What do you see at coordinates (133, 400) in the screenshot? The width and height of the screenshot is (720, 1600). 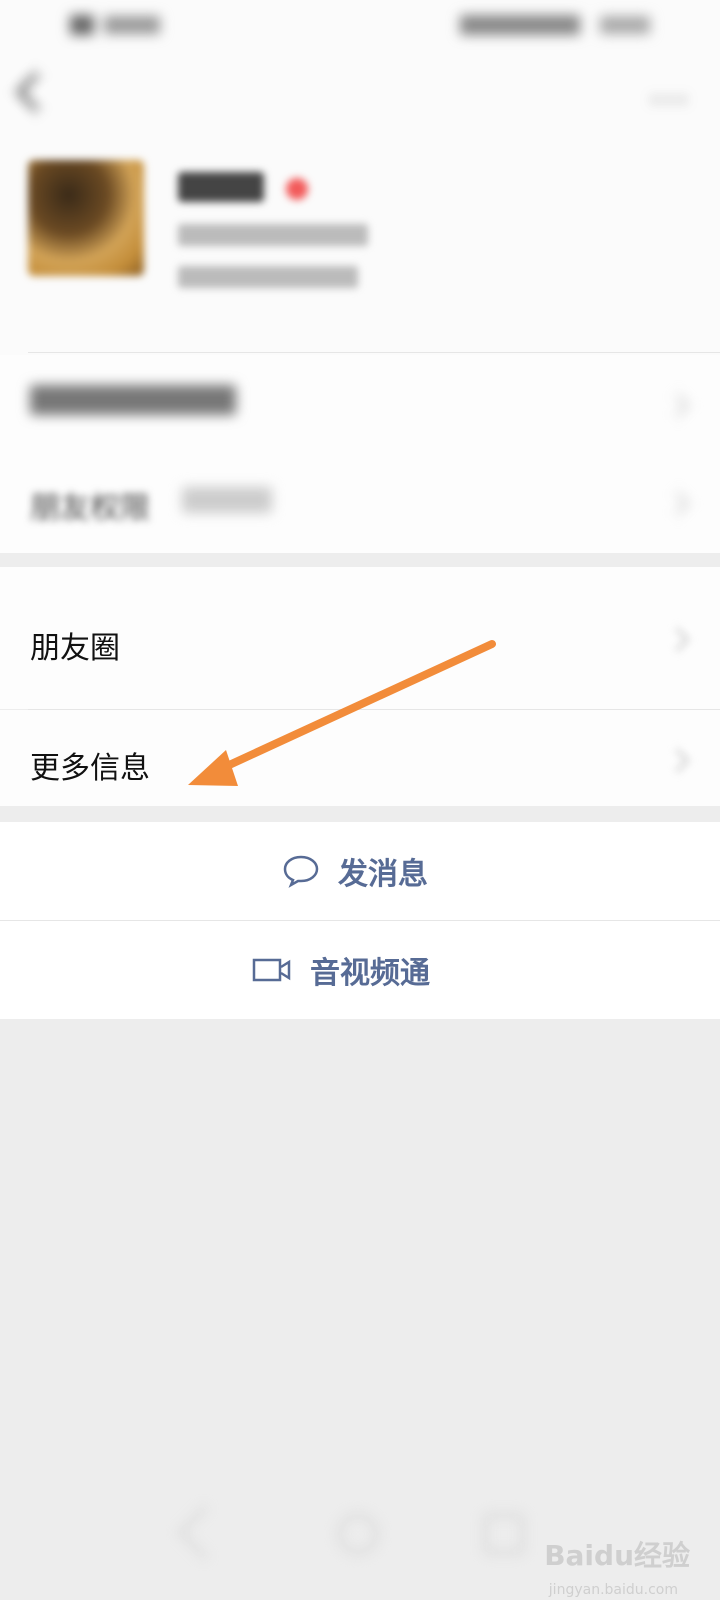 I see `remark-tags-label` at bounding box center [133, 400].